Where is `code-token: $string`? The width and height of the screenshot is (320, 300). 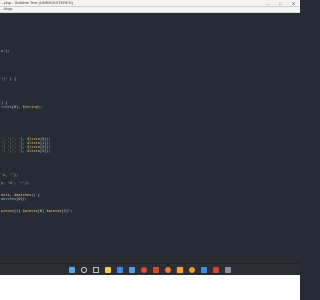 code-token: $string is located at coordinates (30, 107).